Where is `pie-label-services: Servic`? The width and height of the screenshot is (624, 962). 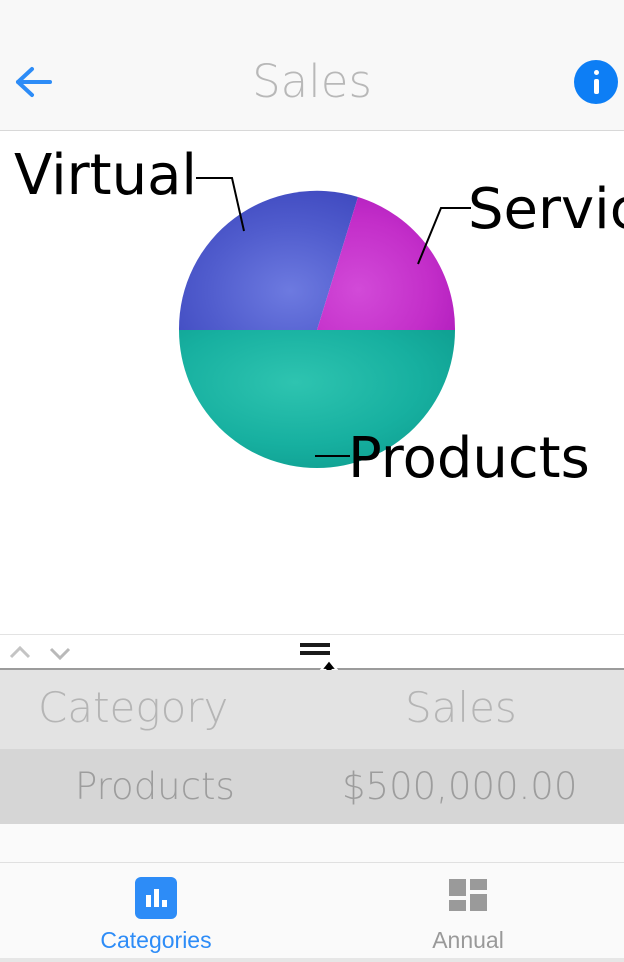 pie-label-services: Servic is located at coordinates (546, 209).